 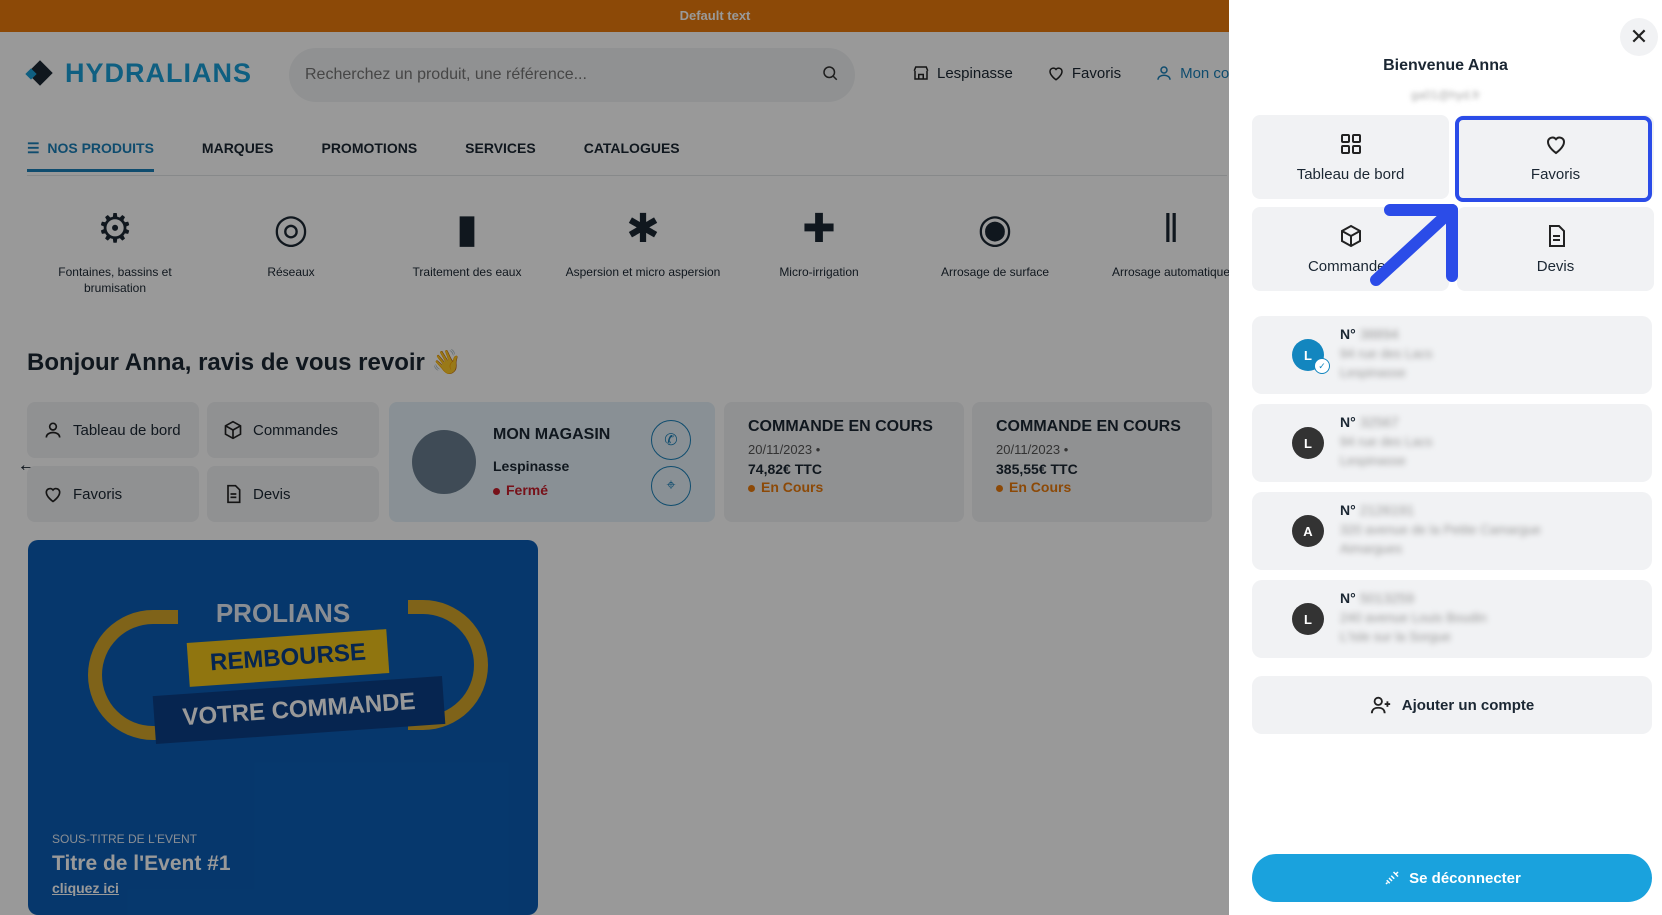 What do you see at coordinates (1322, 366) in the screenshot?
I see `check-icon: ✓` at bounding box center [1322, 366].